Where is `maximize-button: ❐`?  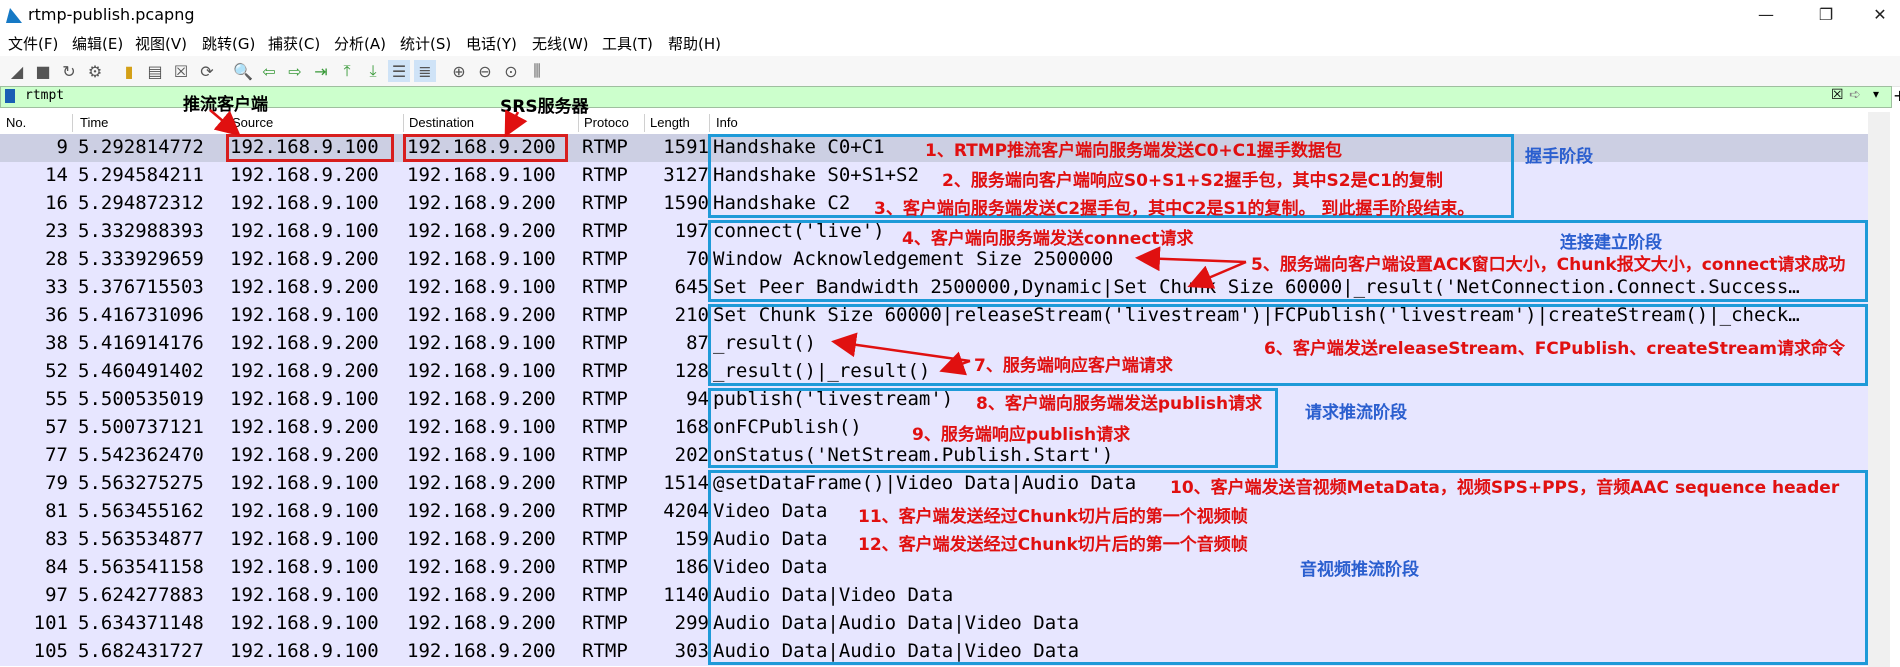
maximize-button: ❐ is located at coordinates (1826, 15).